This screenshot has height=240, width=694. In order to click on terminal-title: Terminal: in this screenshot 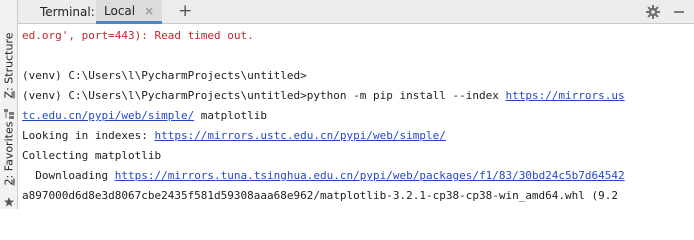, I will do `click(67, 12)`.